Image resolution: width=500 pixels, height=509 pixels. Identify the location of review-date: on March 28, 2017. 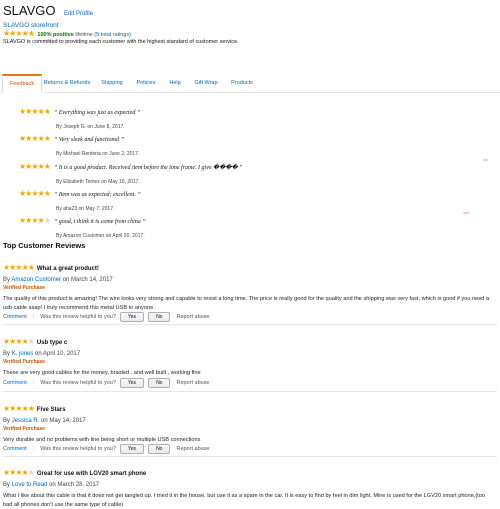
(74, 485).